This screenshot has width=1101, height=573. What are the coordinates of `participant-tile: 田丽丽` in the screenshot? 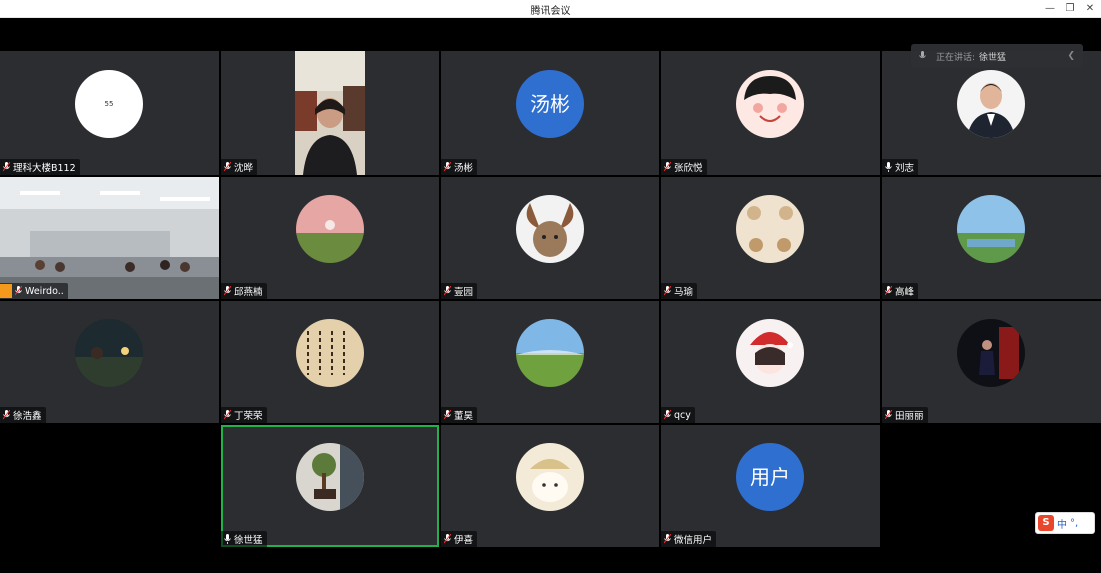 It's located at (991, 362).